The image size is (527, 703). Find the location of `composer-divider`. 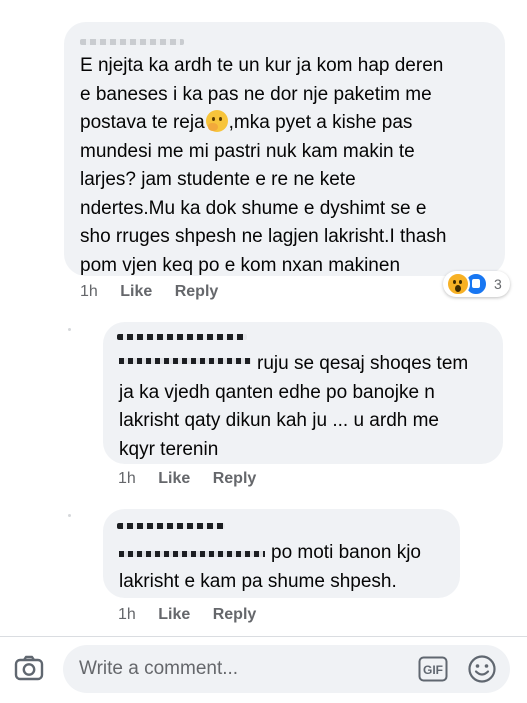

composer-divider is located at coordinates (263, 636).